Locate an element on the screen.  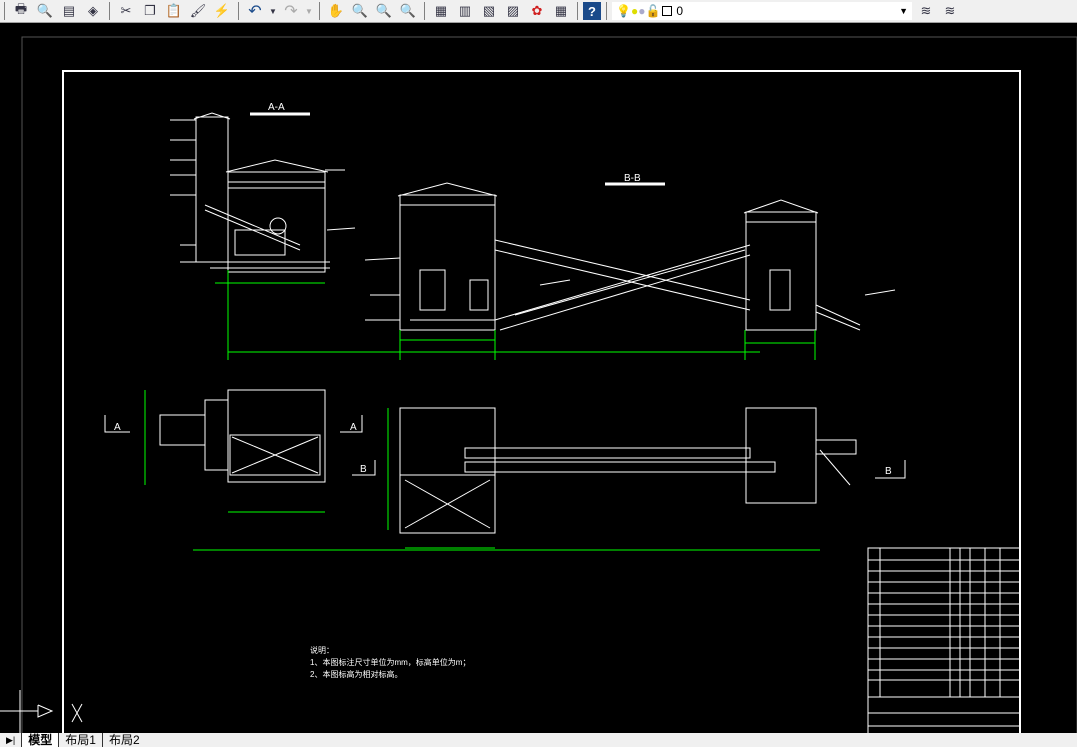
calculator-icon: ▦ is located at coordinates (561, 11).